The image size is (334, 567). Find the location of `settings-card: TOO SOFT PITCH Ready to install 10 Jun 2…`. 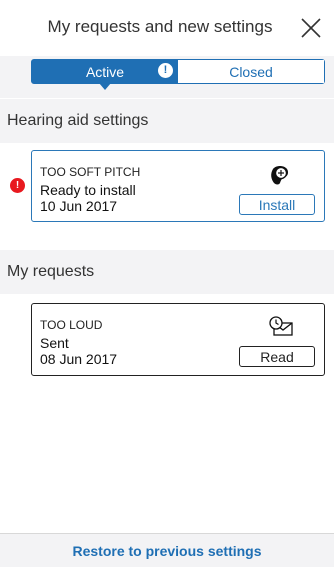

settings-card: TOO SOFT PITCH Ready to install 10 Jun 2… is located at coordinates (178, 186).